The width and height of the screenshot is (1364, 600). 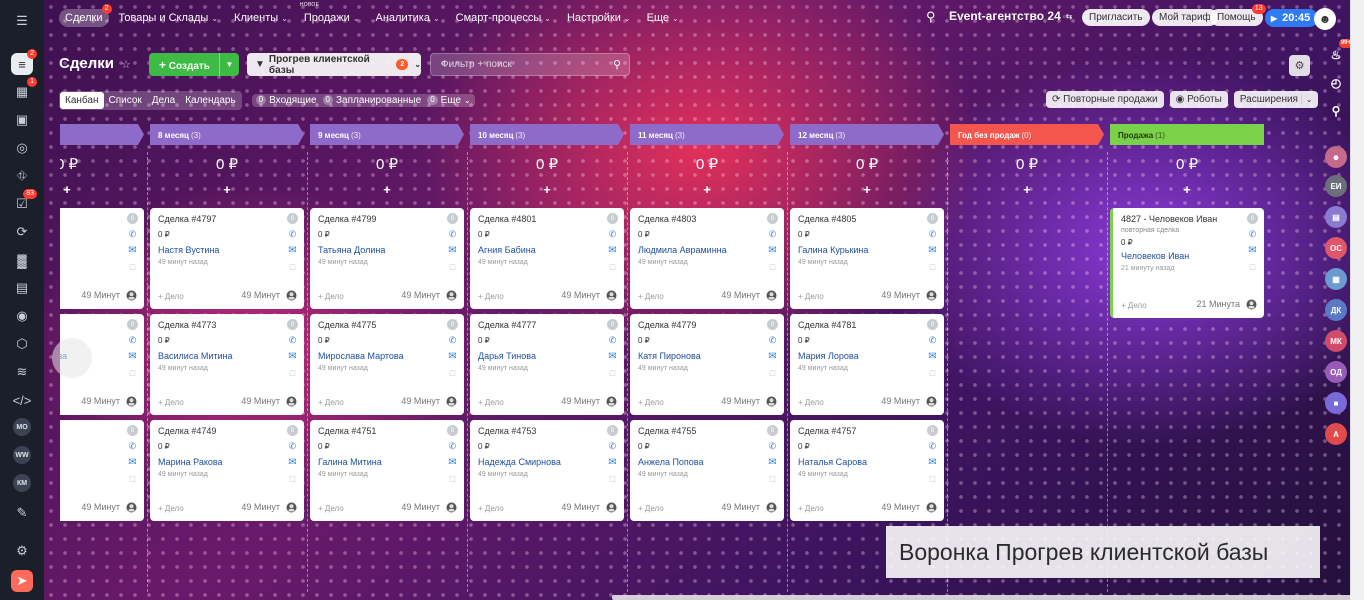 What do you see at coordinates (24, 202) in the screenshot?
I see `checklist-icon: ☑ 83` at bounding box center [24, 202].